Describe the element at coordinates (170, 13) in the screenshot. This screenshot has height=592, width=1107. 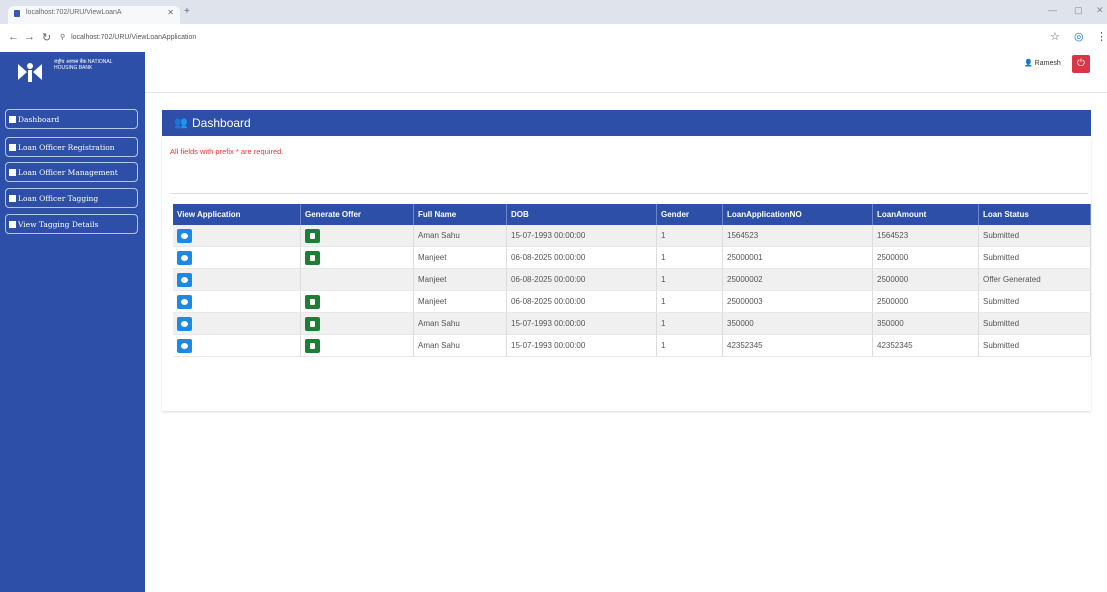
I see `close-tab-icon: ✕` at that location.